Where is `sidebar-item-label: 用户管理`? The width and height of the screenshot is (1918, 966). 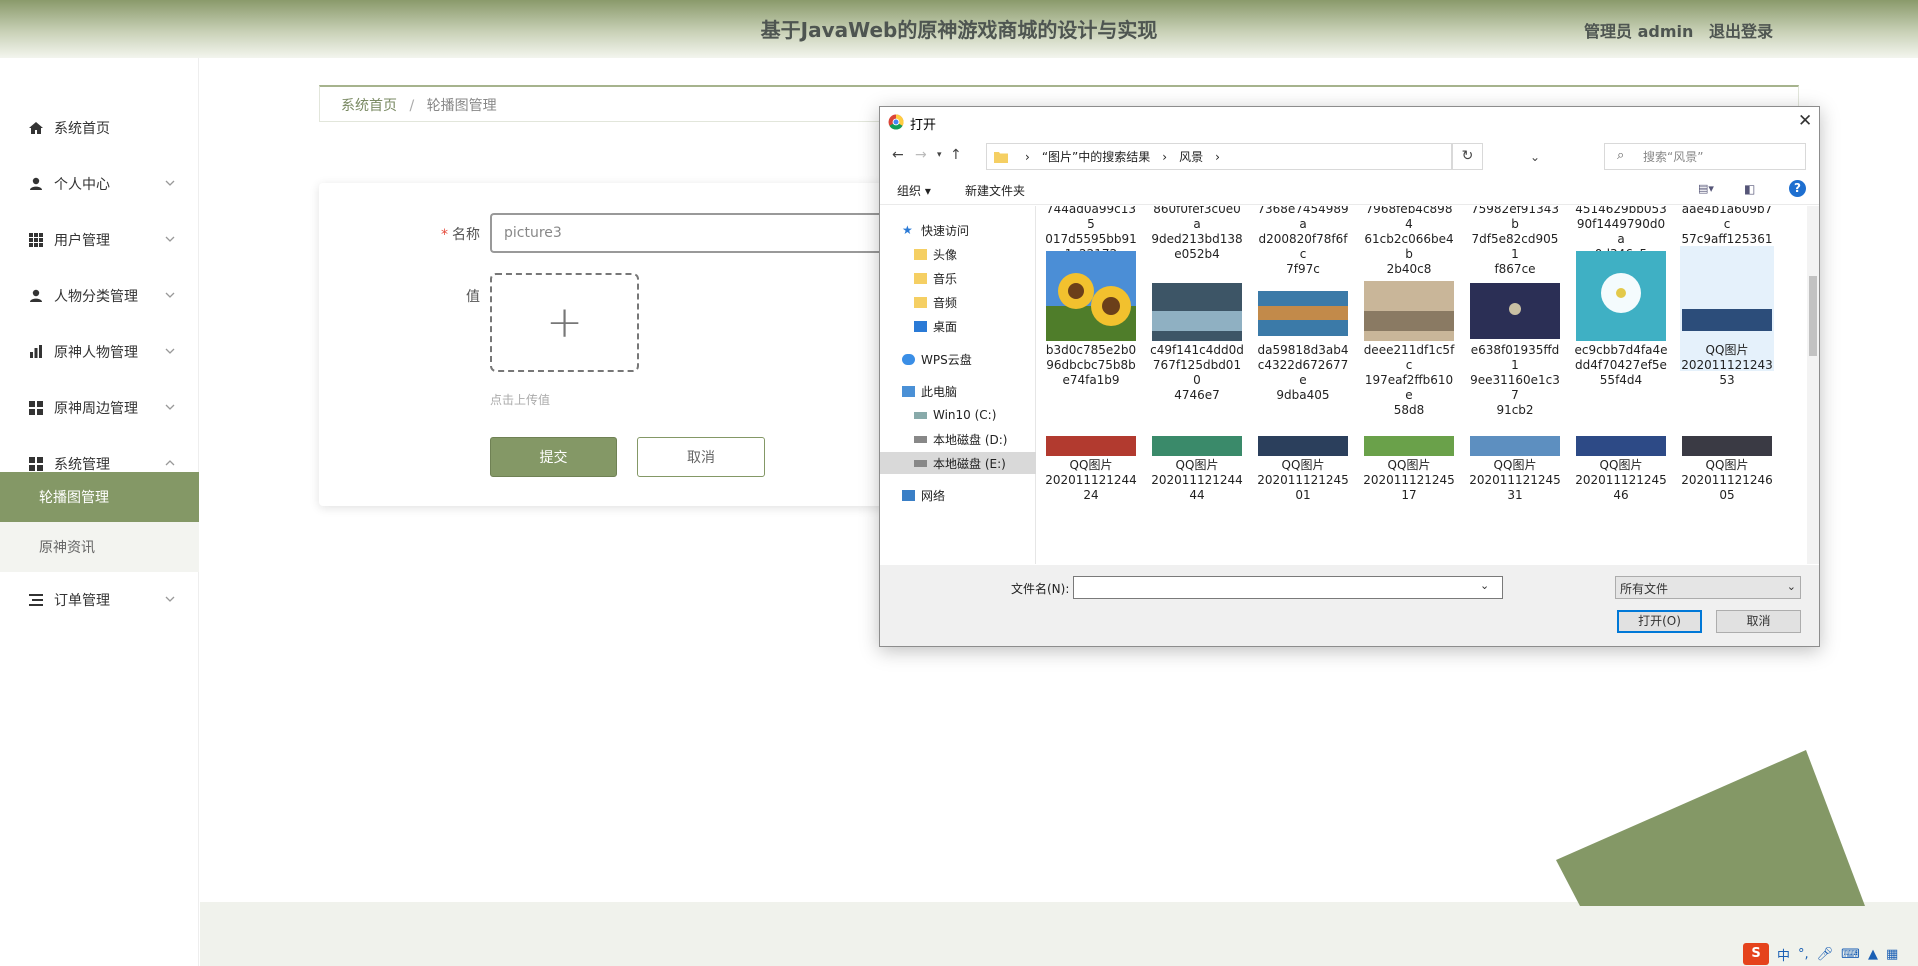
sidebar-item-label: 用户管理 is located at coordinates (82, 241).